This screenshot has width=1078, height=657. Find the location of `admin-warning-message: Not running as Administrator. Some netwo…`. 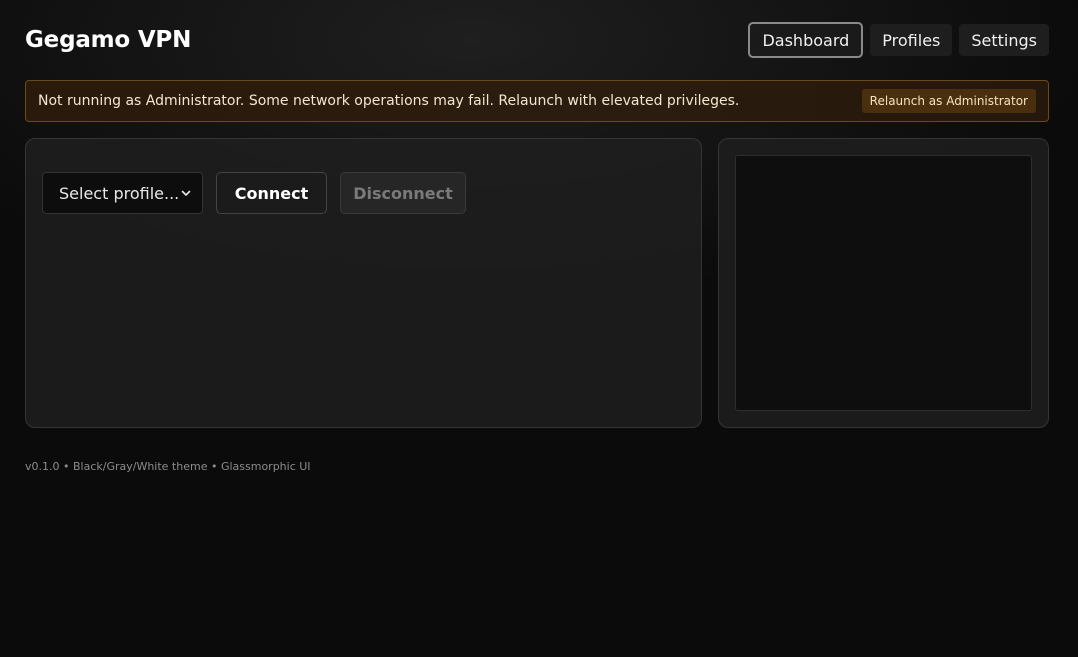

admin-warning-message: Not running as Administrator. Some netwo… is located at coordinates (389, 101).